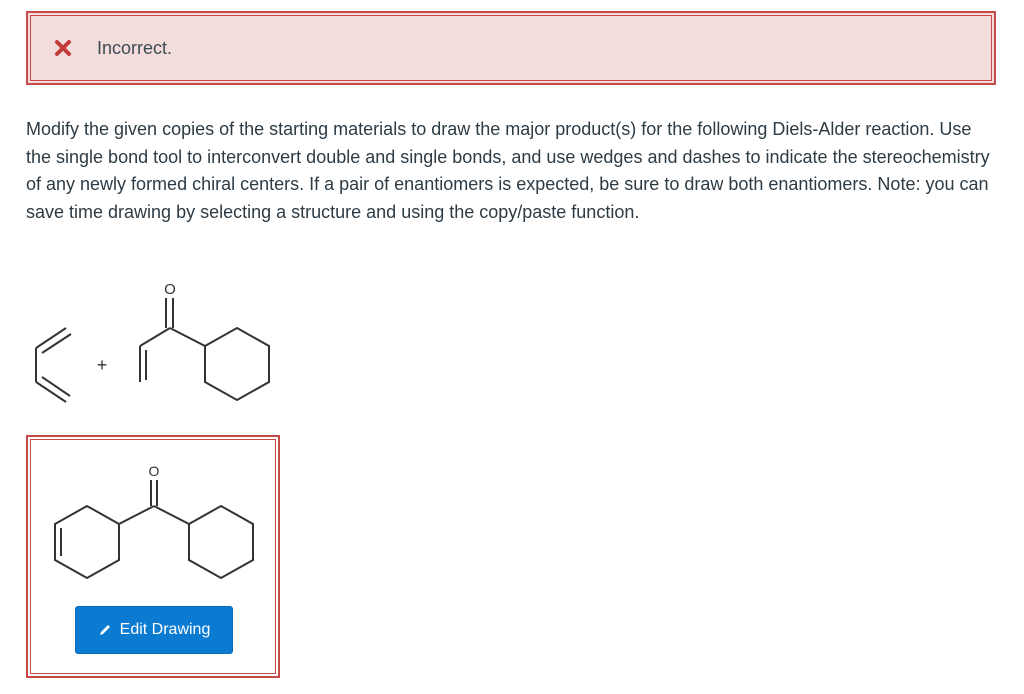 This screenshot has width=1024, height=694. I want to click on dienophile-structure, so click(204, 350).